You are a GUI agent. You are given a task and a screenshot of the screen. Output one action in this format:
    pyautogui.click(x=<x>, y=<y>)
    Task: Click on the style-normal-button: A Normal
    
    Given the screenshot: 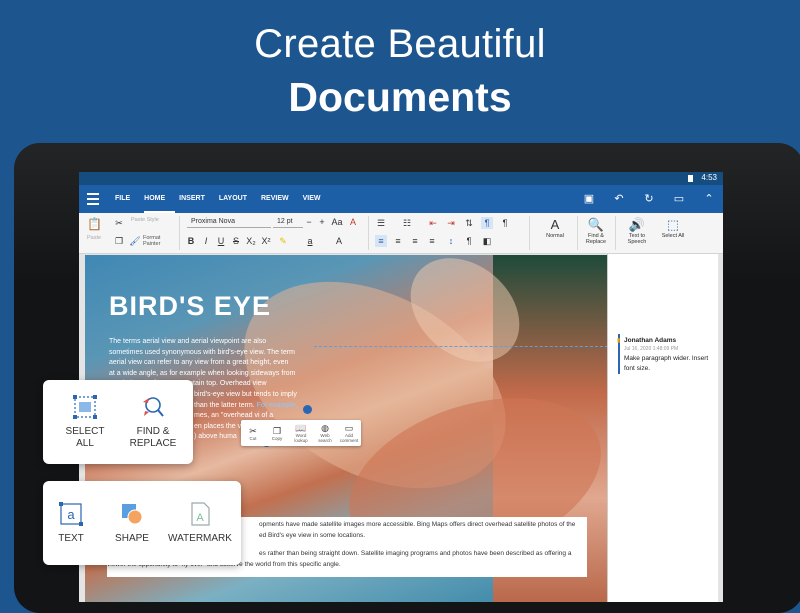 What is the action you would take?
    pyautogui.click(x=555, y=228)
    